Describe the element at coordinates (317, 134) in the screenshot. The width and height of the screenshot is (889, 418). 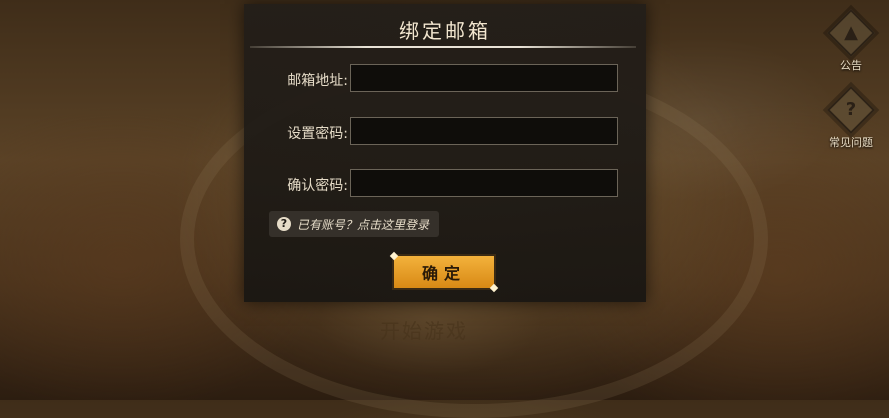
I see `password-label: 设置密码:` at that location.